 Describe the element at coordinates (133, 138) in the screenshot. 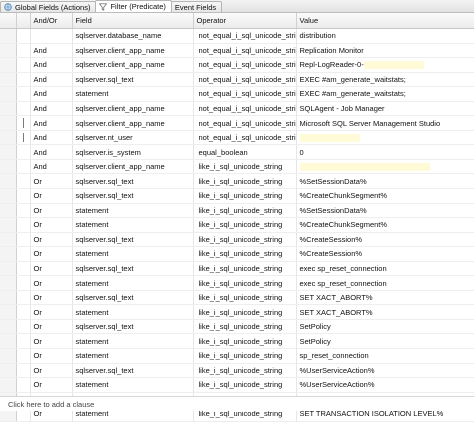

I see `field-cell: sqlserver.nt_user` at that location.